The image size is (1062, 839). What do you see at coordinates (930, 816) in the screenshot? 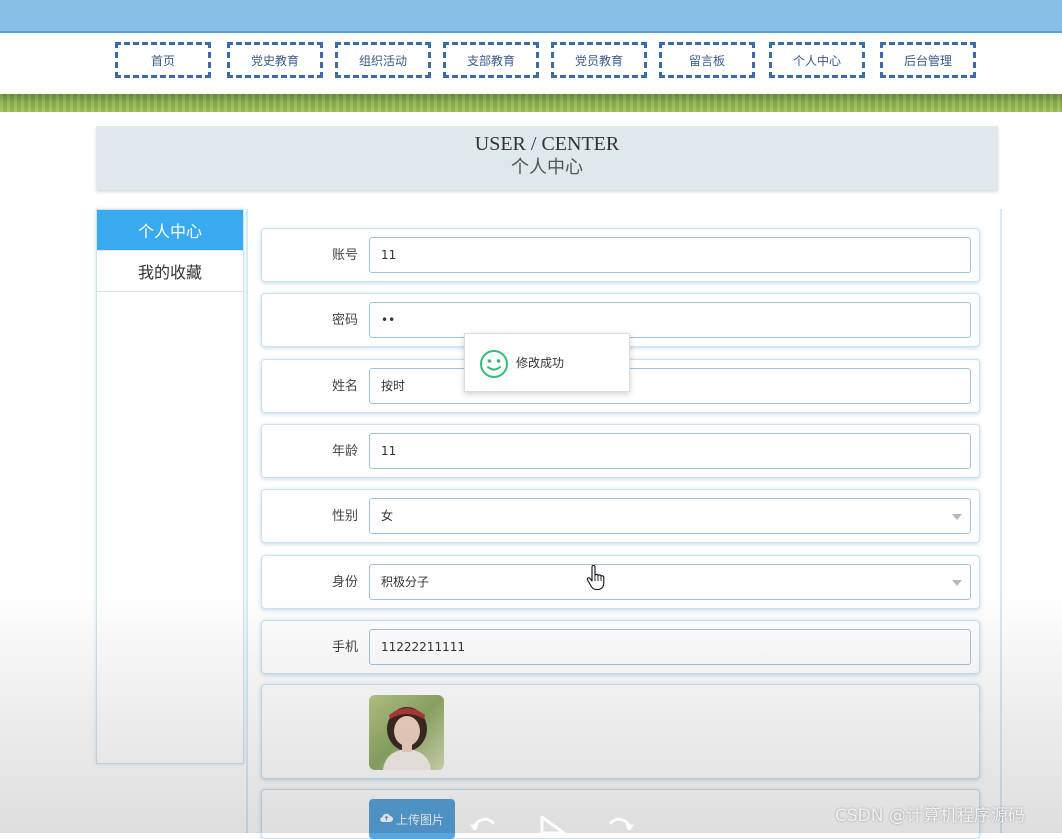
I see `watermark-text: CSDN @计算机程序源码` at bounding box center [930, 816].